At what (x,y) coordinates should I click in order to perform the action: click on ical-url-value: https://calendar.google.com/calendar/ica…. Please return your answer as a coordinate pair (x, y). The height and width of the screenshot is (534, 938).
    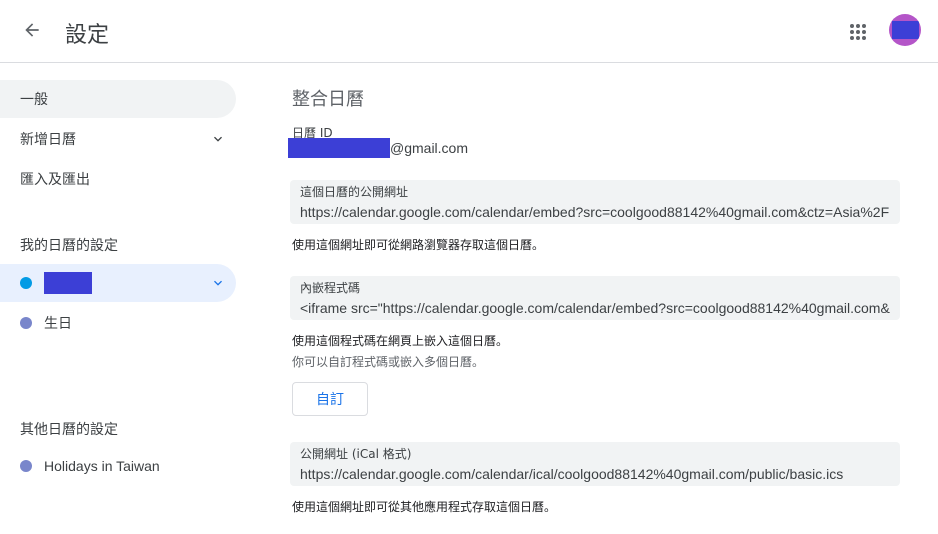
    Looking at the image, I should click on (595, 474).